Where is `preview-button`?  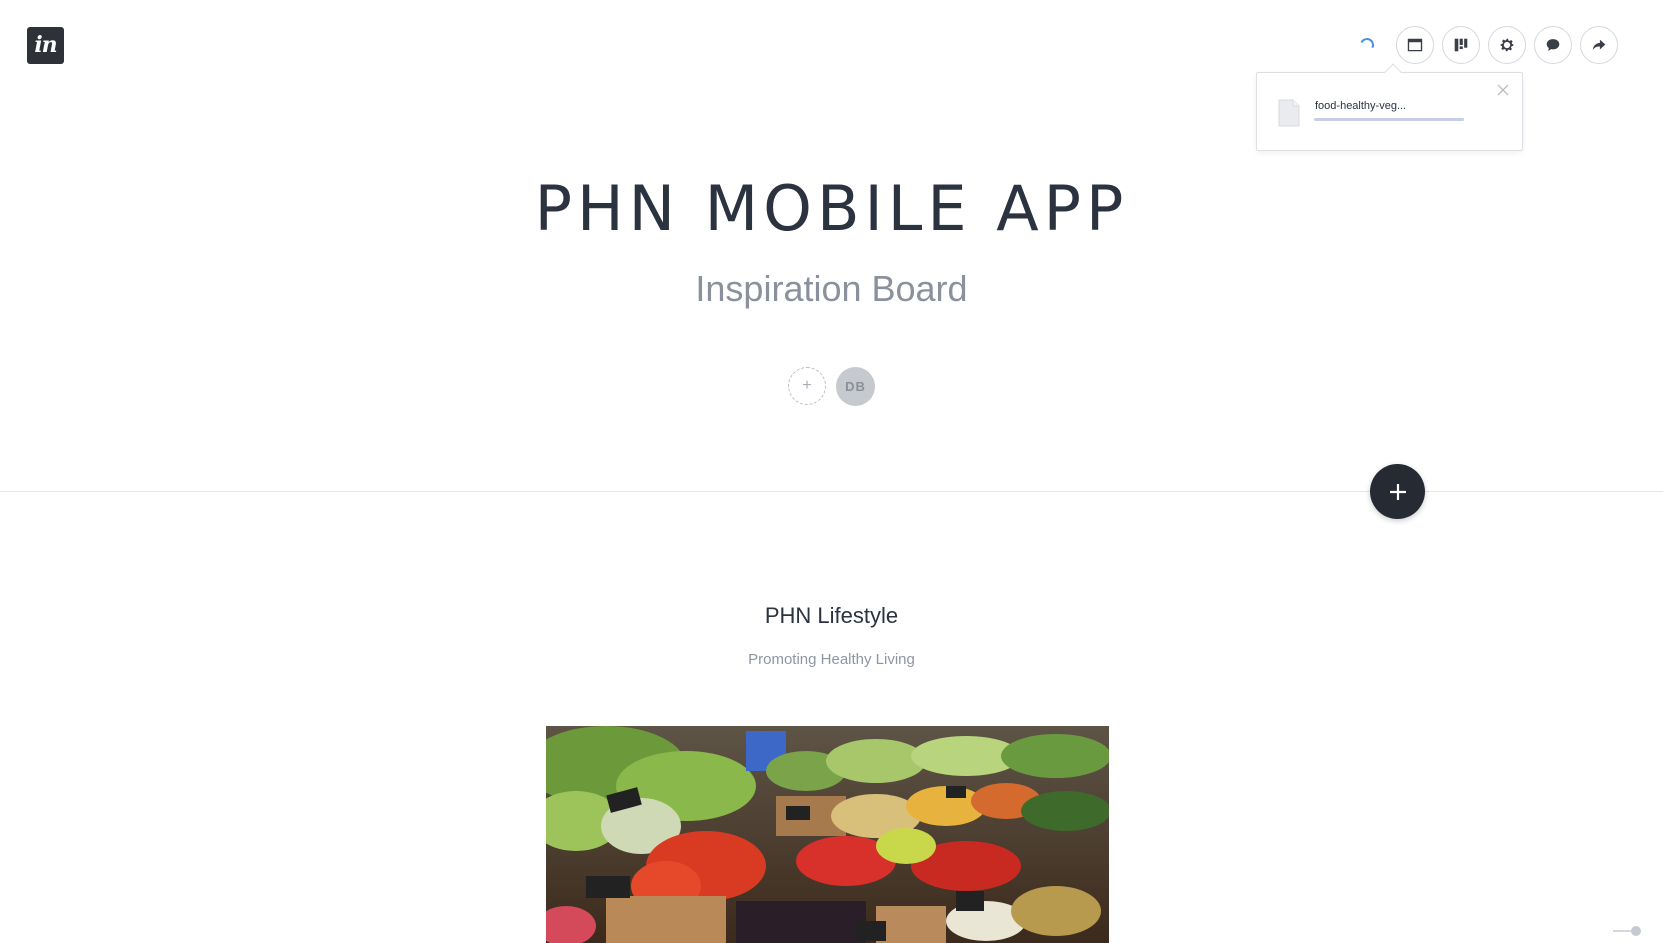
preview-button is located at coordinates (1415, 45).